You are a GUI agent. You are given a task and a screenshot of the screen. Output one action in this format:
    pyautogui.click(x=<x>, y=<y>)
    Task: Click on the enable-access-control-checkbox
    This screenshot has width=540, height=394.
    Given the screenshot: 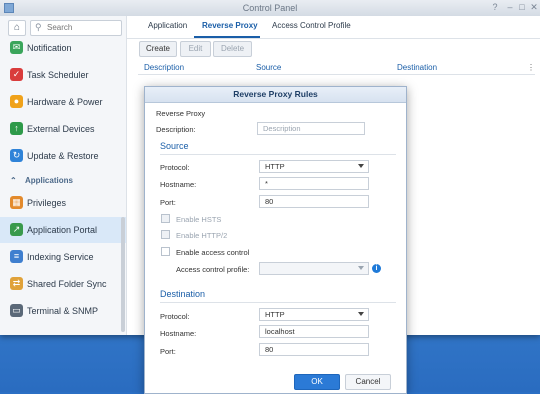 What is the action you would take?
    pyautogui.click(x=165, y=251)
    